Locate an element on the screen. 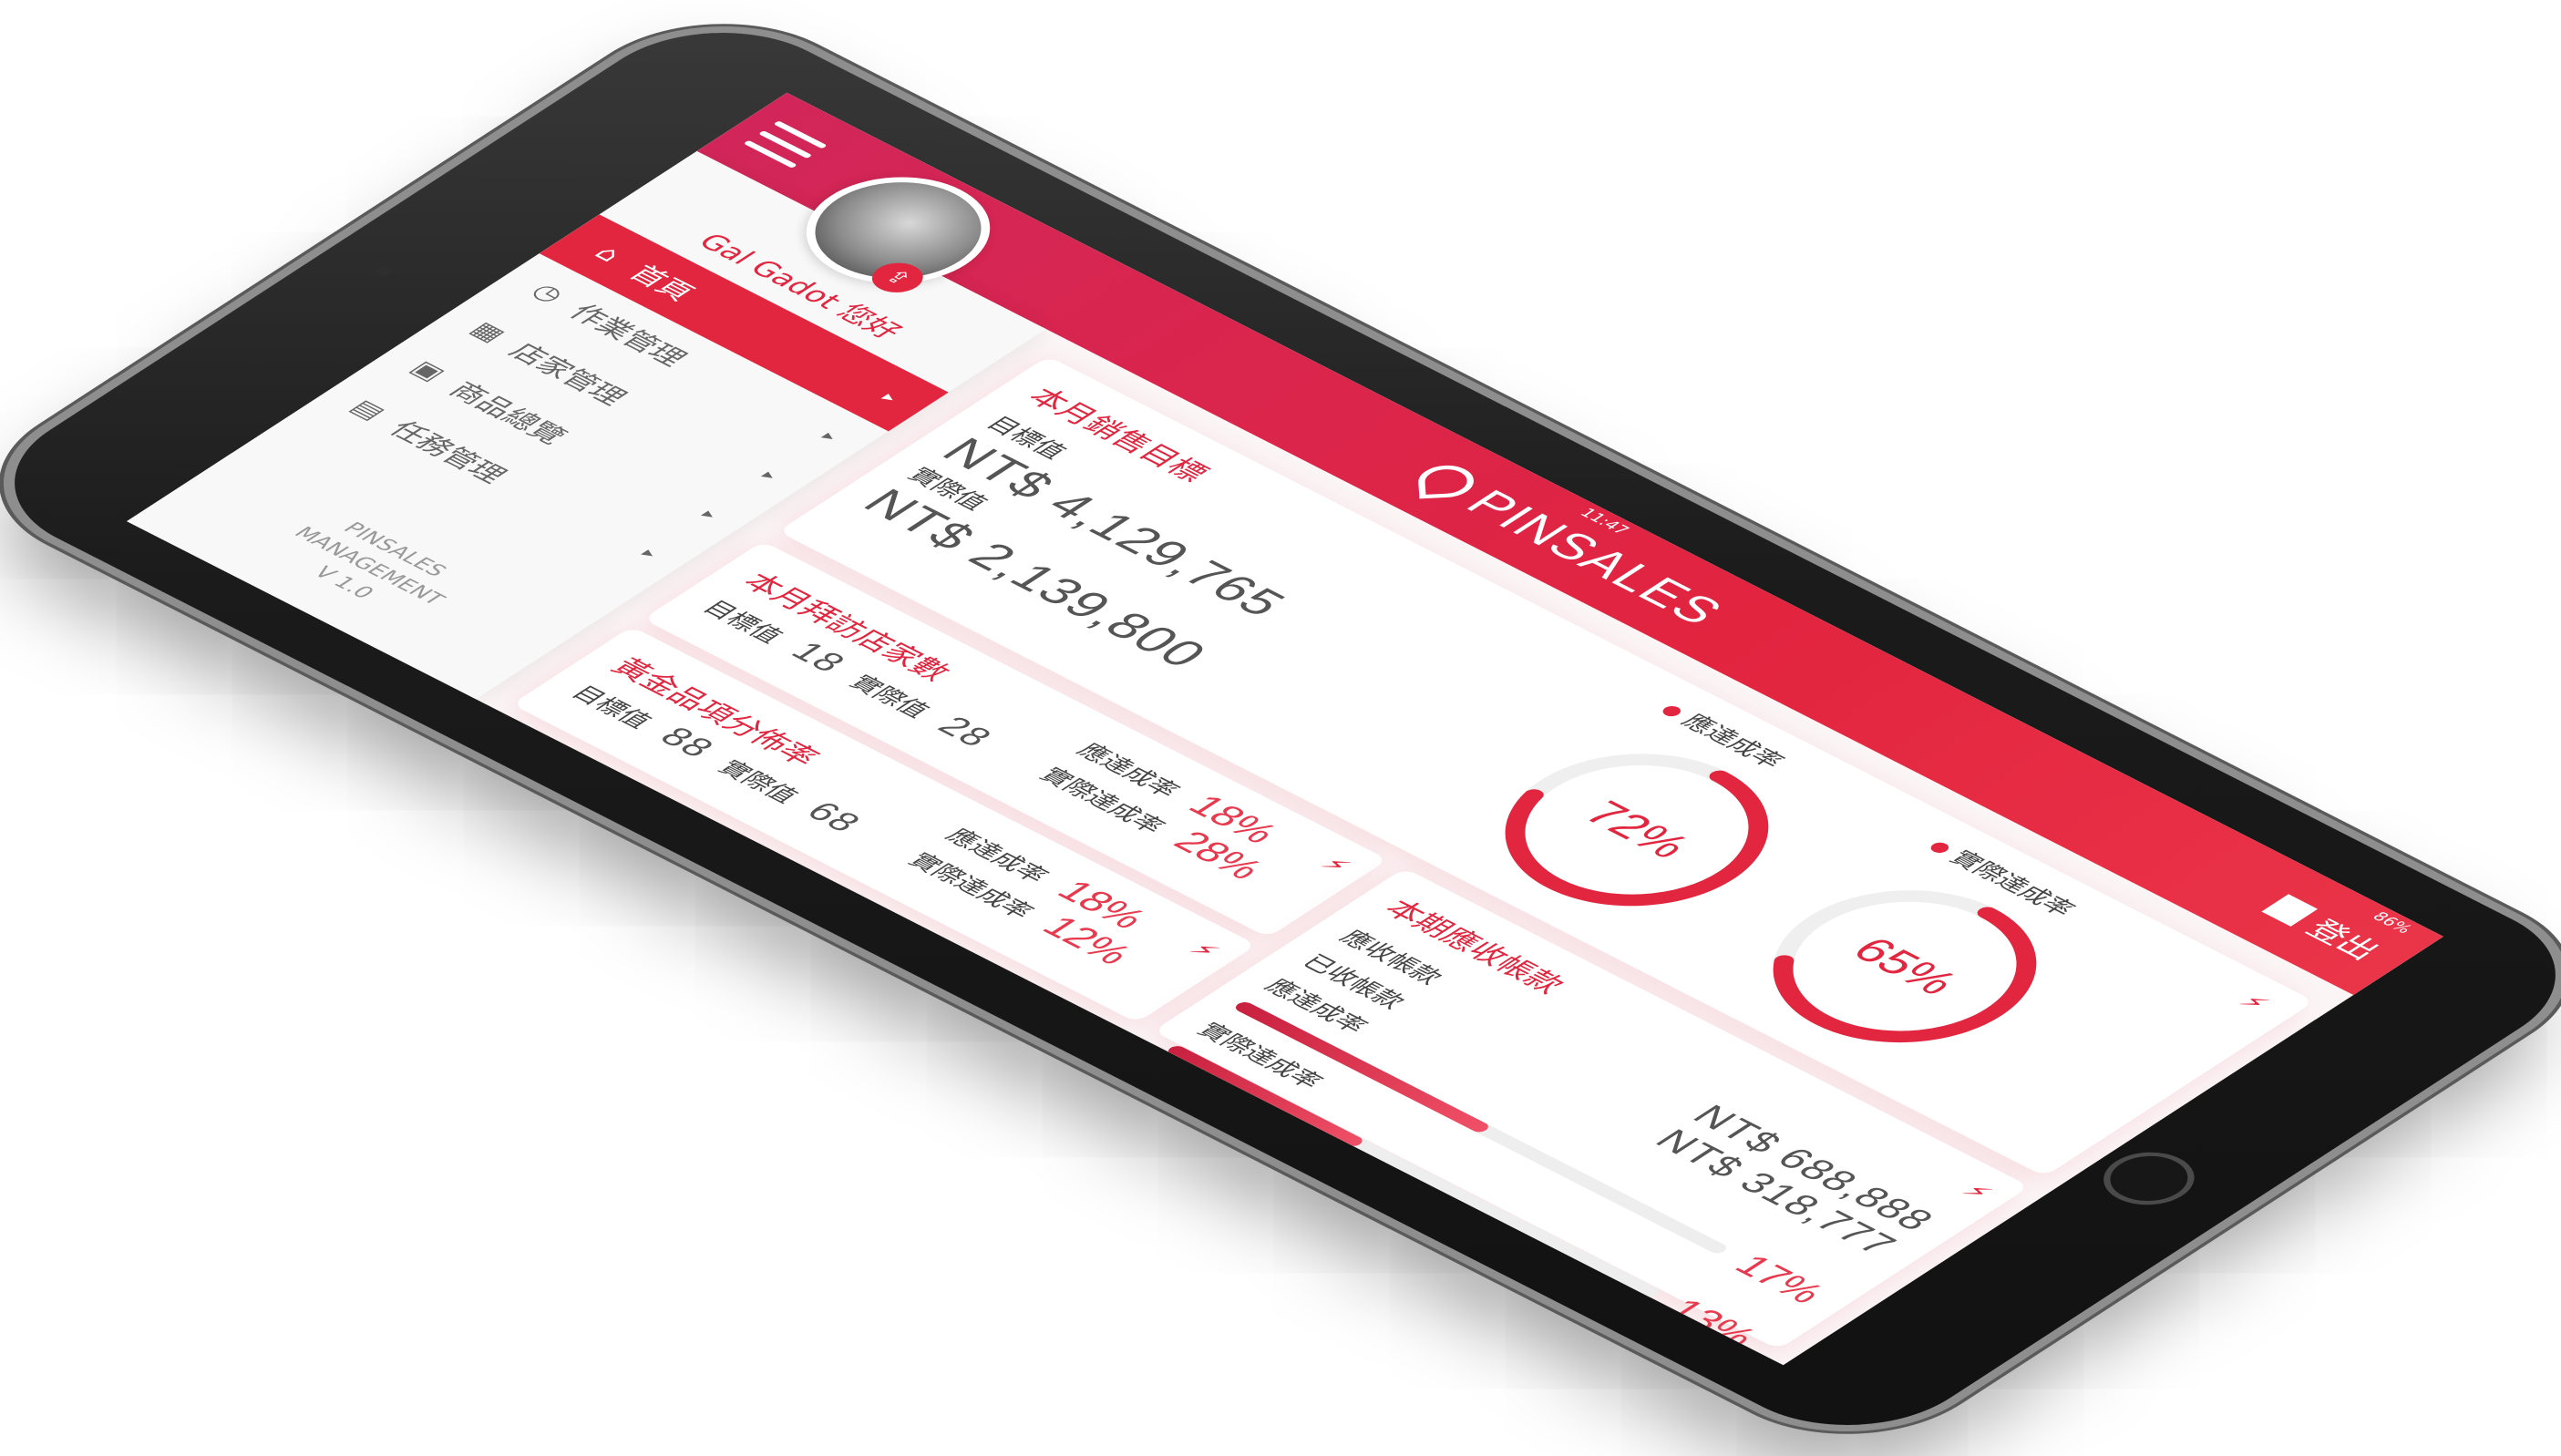 Image resolution: width=2561 pixels, height=1456 pixels. pin-logo-icon is located at coordinates (1446, 481).